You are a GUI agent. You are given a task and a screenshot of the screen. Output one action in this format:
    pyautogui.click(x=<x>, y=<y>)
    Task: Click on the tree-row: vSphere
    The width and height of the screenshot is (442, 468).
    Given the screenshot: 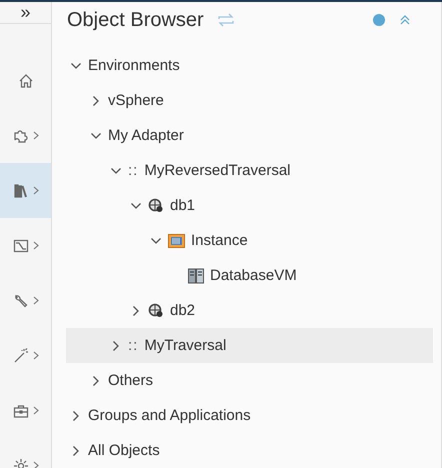 What is the action you would take?
    pyautogui.click(x=249, y=100)
    